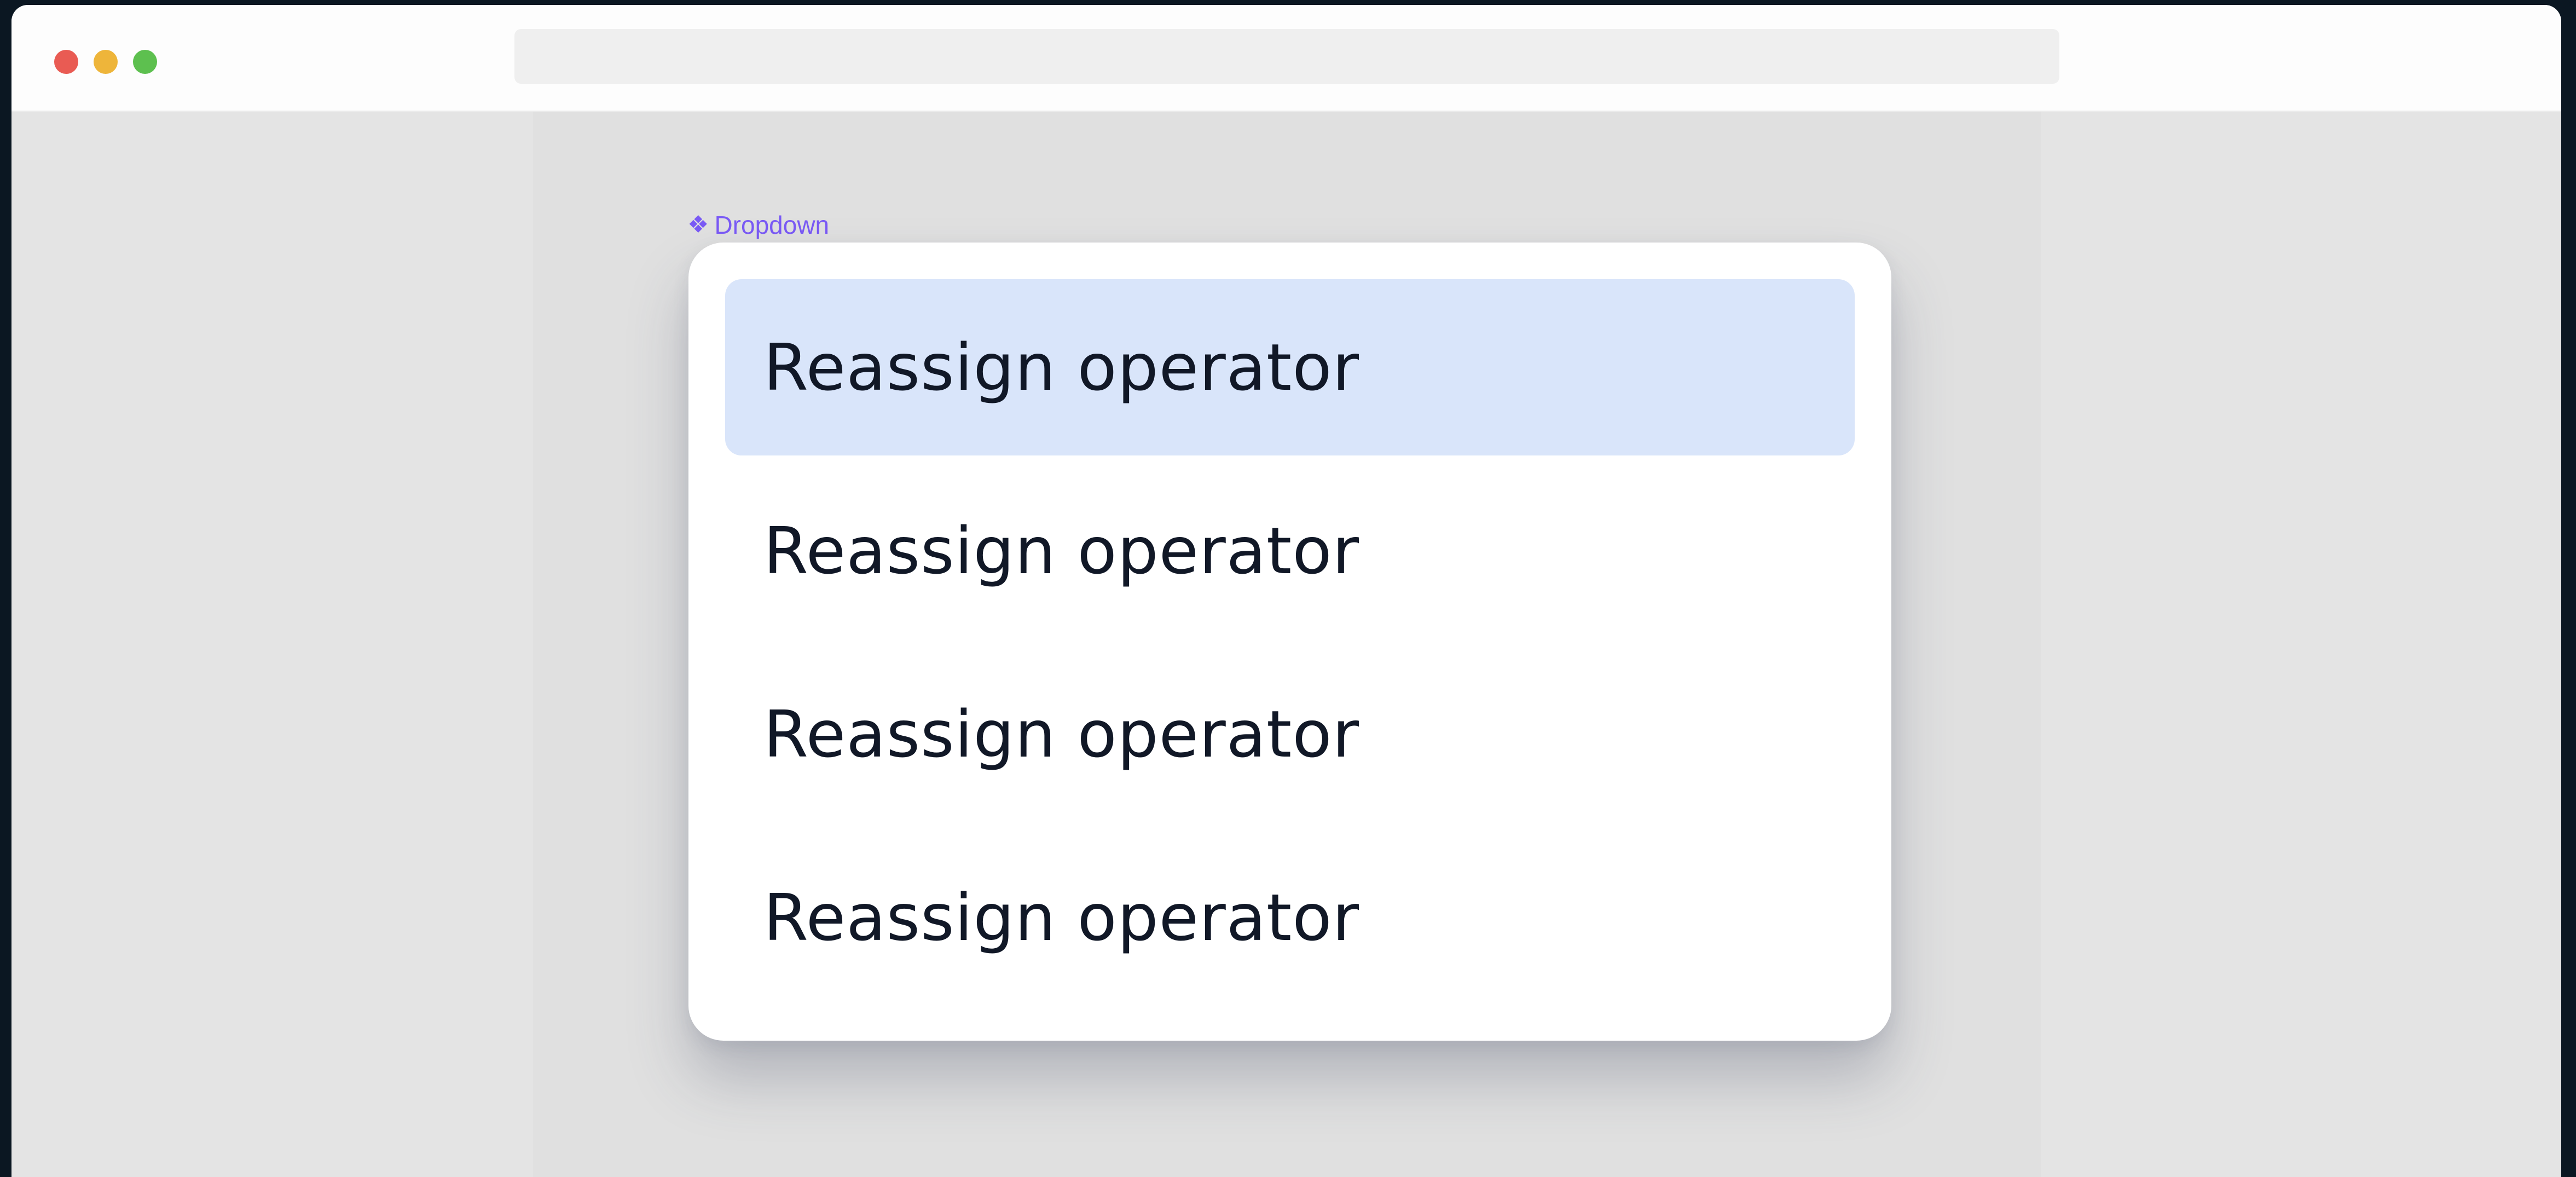  What do you see at coordinates (772, 225) in the screenshot?
I see `component-label-text: Dropdown` at bounding box center [772, 225].